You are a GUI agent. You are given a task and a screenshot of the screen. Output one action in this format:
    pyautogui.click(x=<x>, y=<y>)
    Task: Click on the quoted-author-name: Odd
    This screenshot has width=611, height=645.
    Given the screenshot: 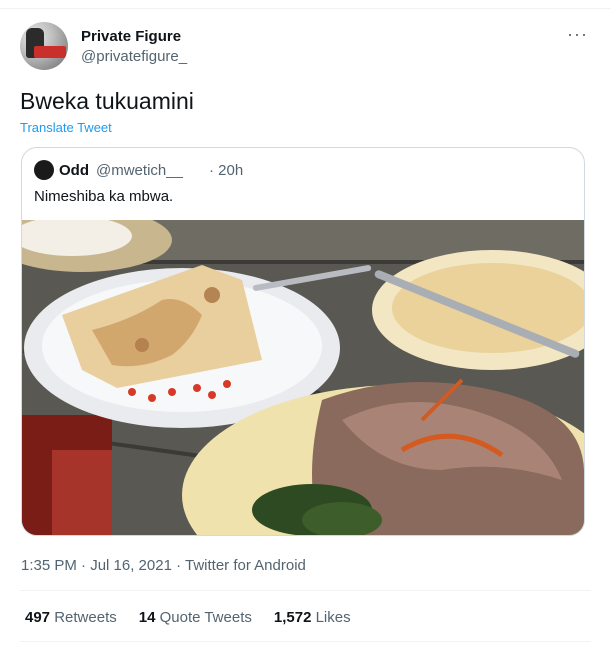 What is the action you would take?
    pyautogui.click(x=74, y=170)
    